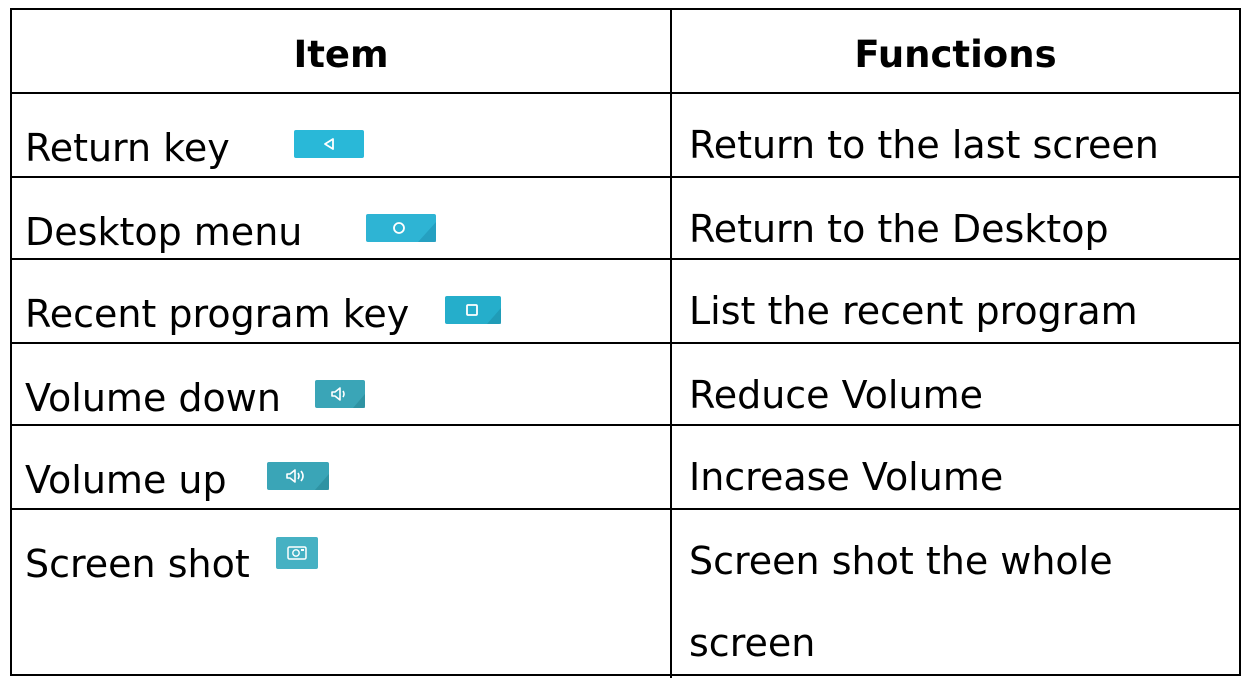 The width and height of the screenshot is (1246, 680). What do you see at coordinates (126, 479) in the screenshot?
I see `item-label: Volume up` at bounding box center [126, 479].